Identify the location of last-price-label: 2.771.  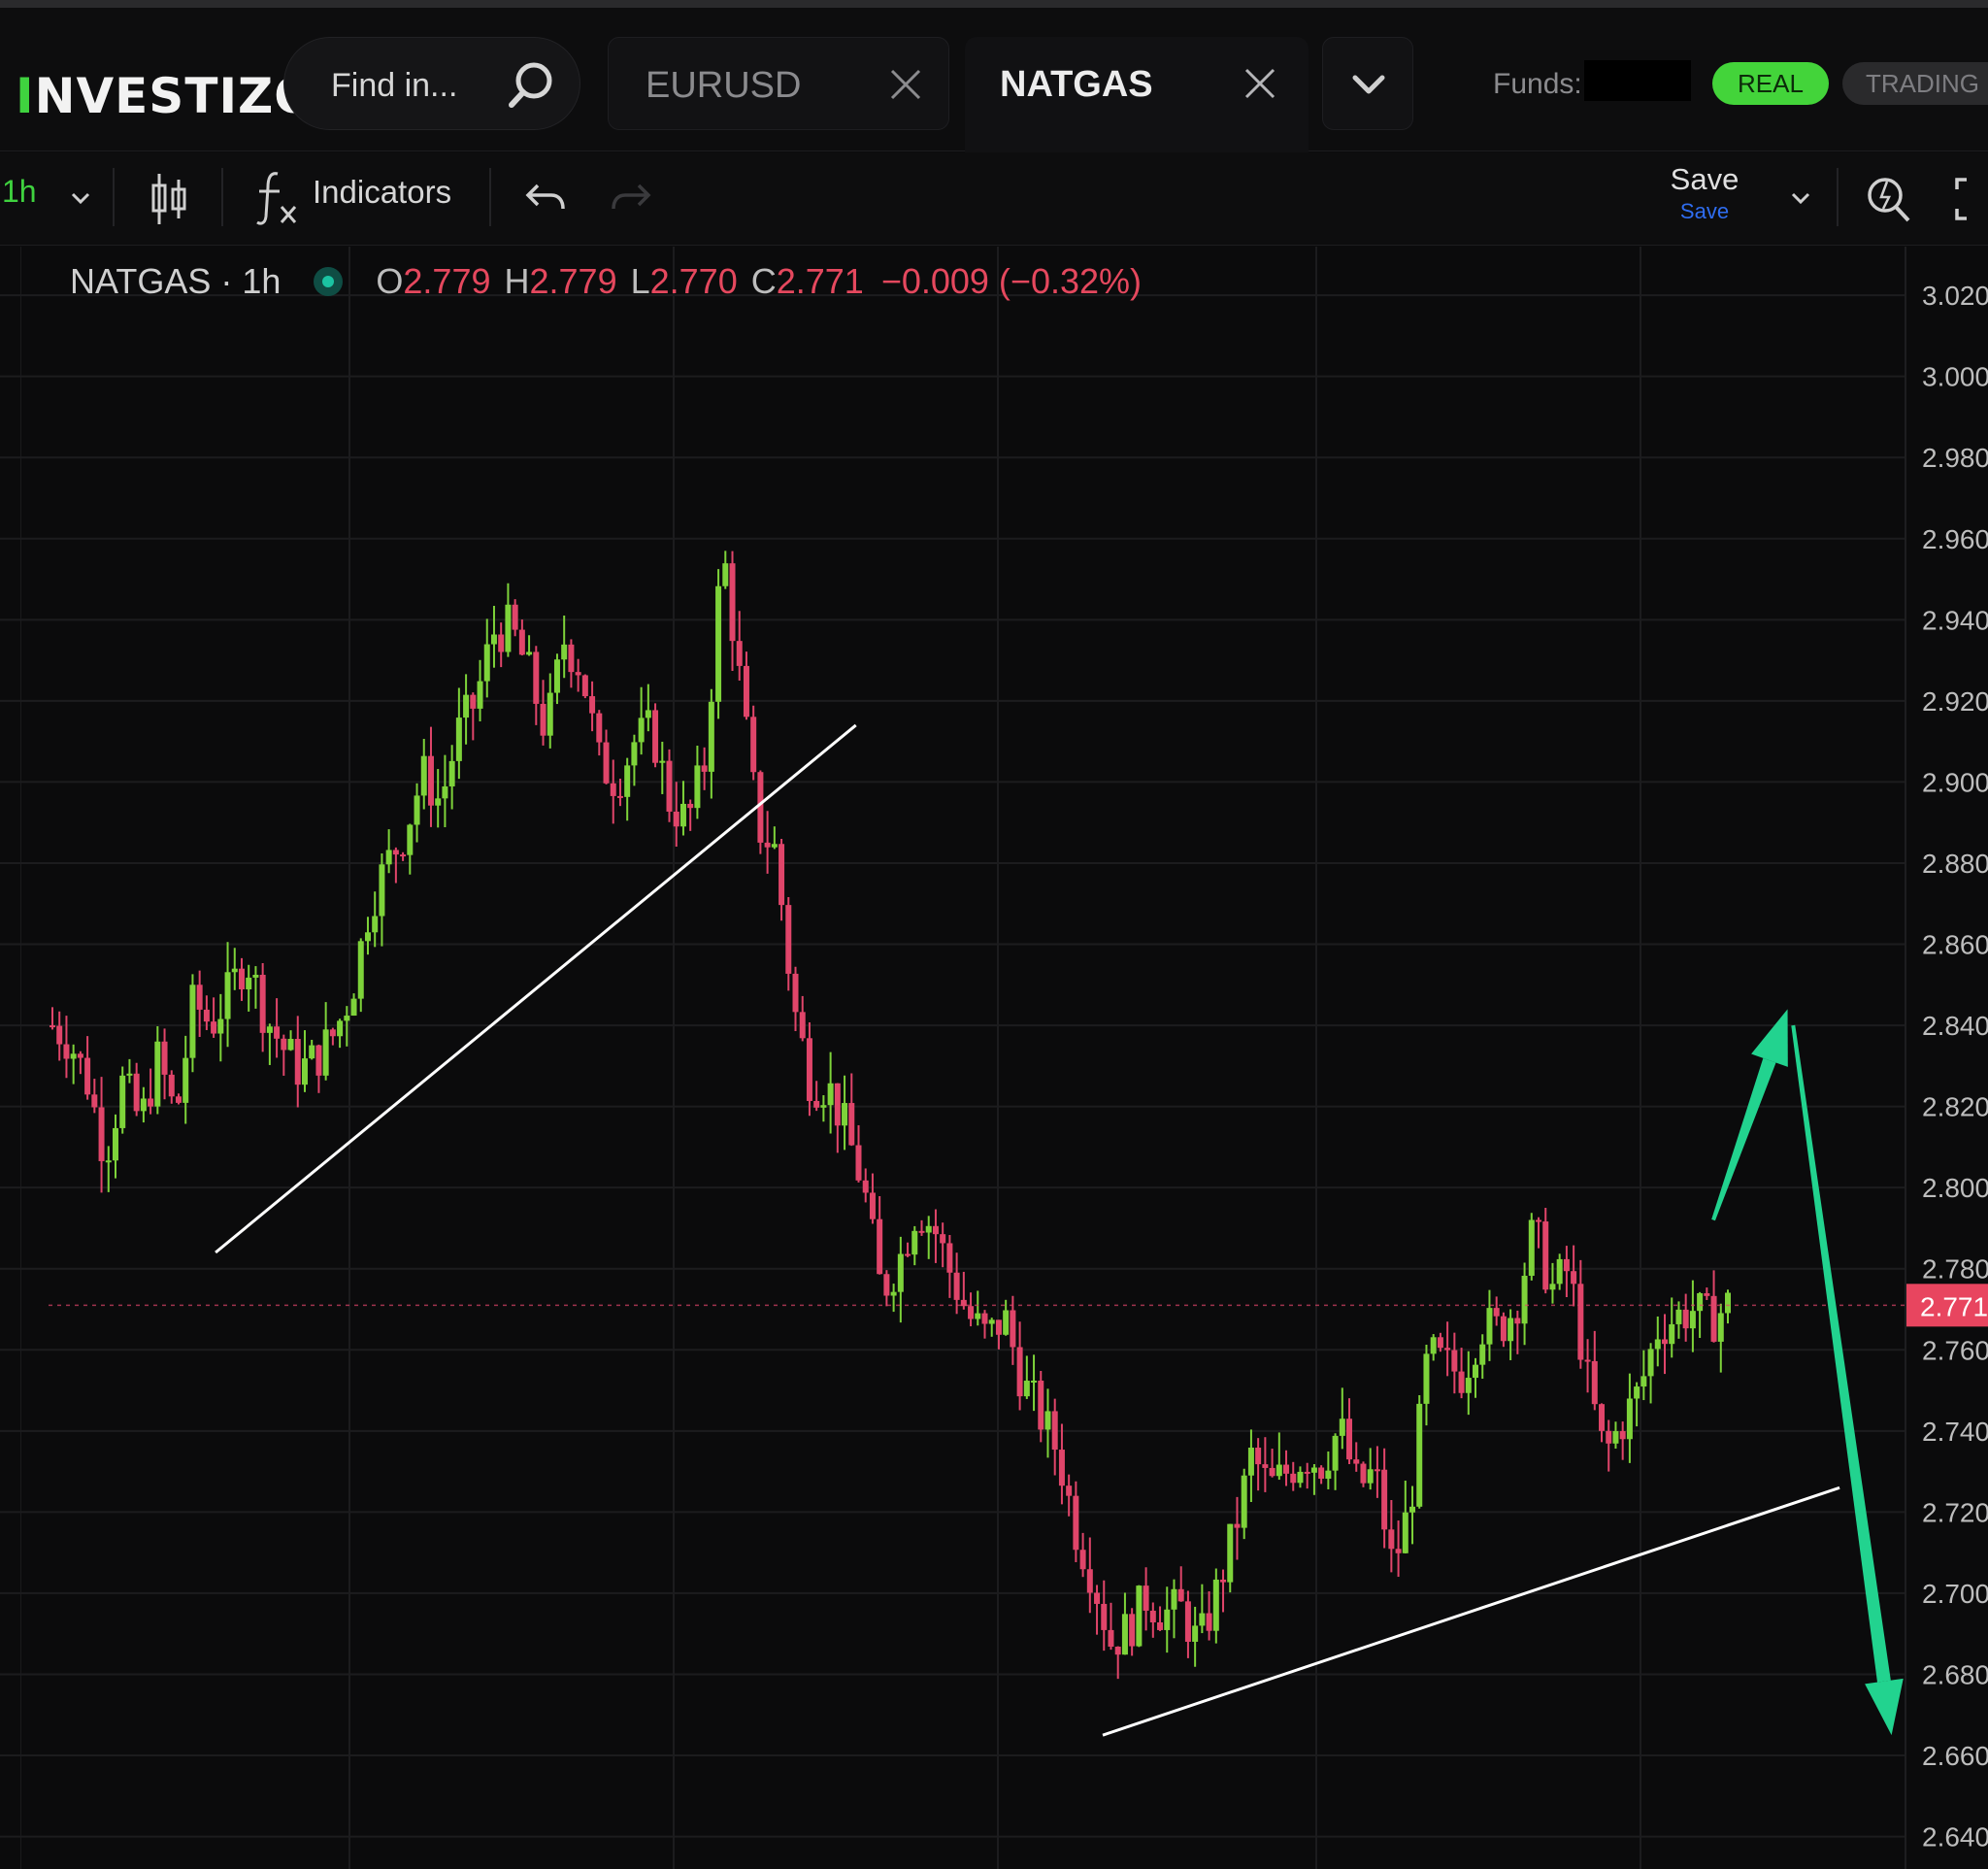
(1954, 1306).